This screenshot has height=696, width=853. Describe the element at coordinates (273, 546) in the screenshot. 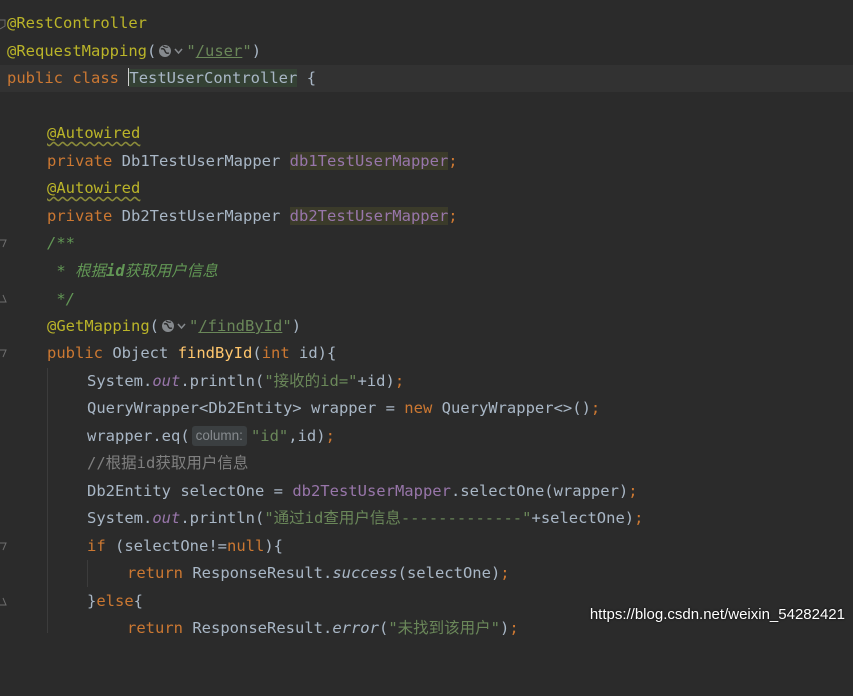

I see `condition: ){` at that location.